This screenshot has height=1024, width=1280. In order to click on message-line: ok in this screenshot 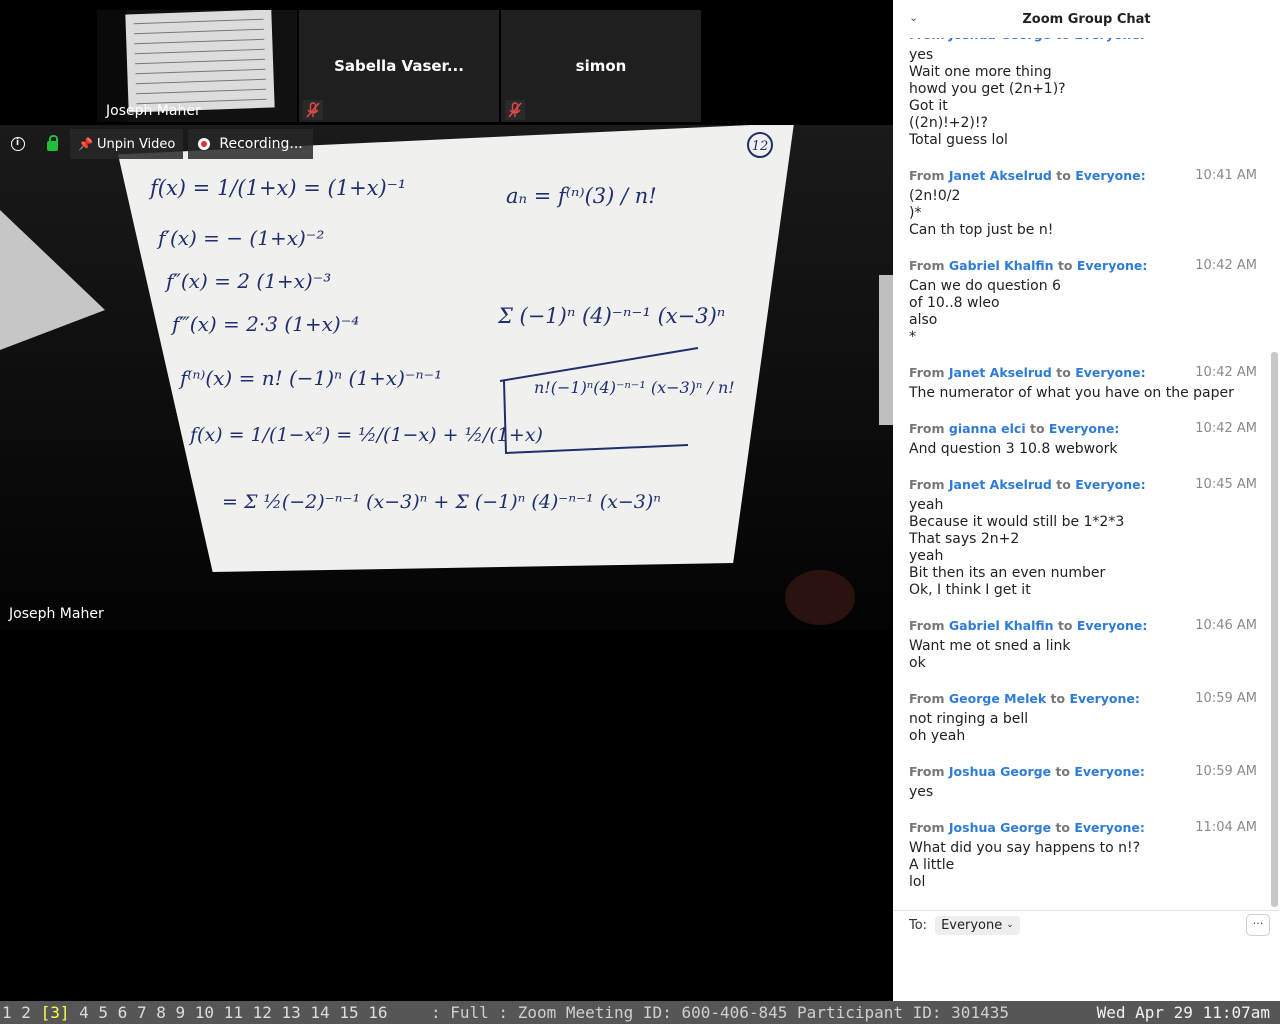, I will do `click(917, 663)`.